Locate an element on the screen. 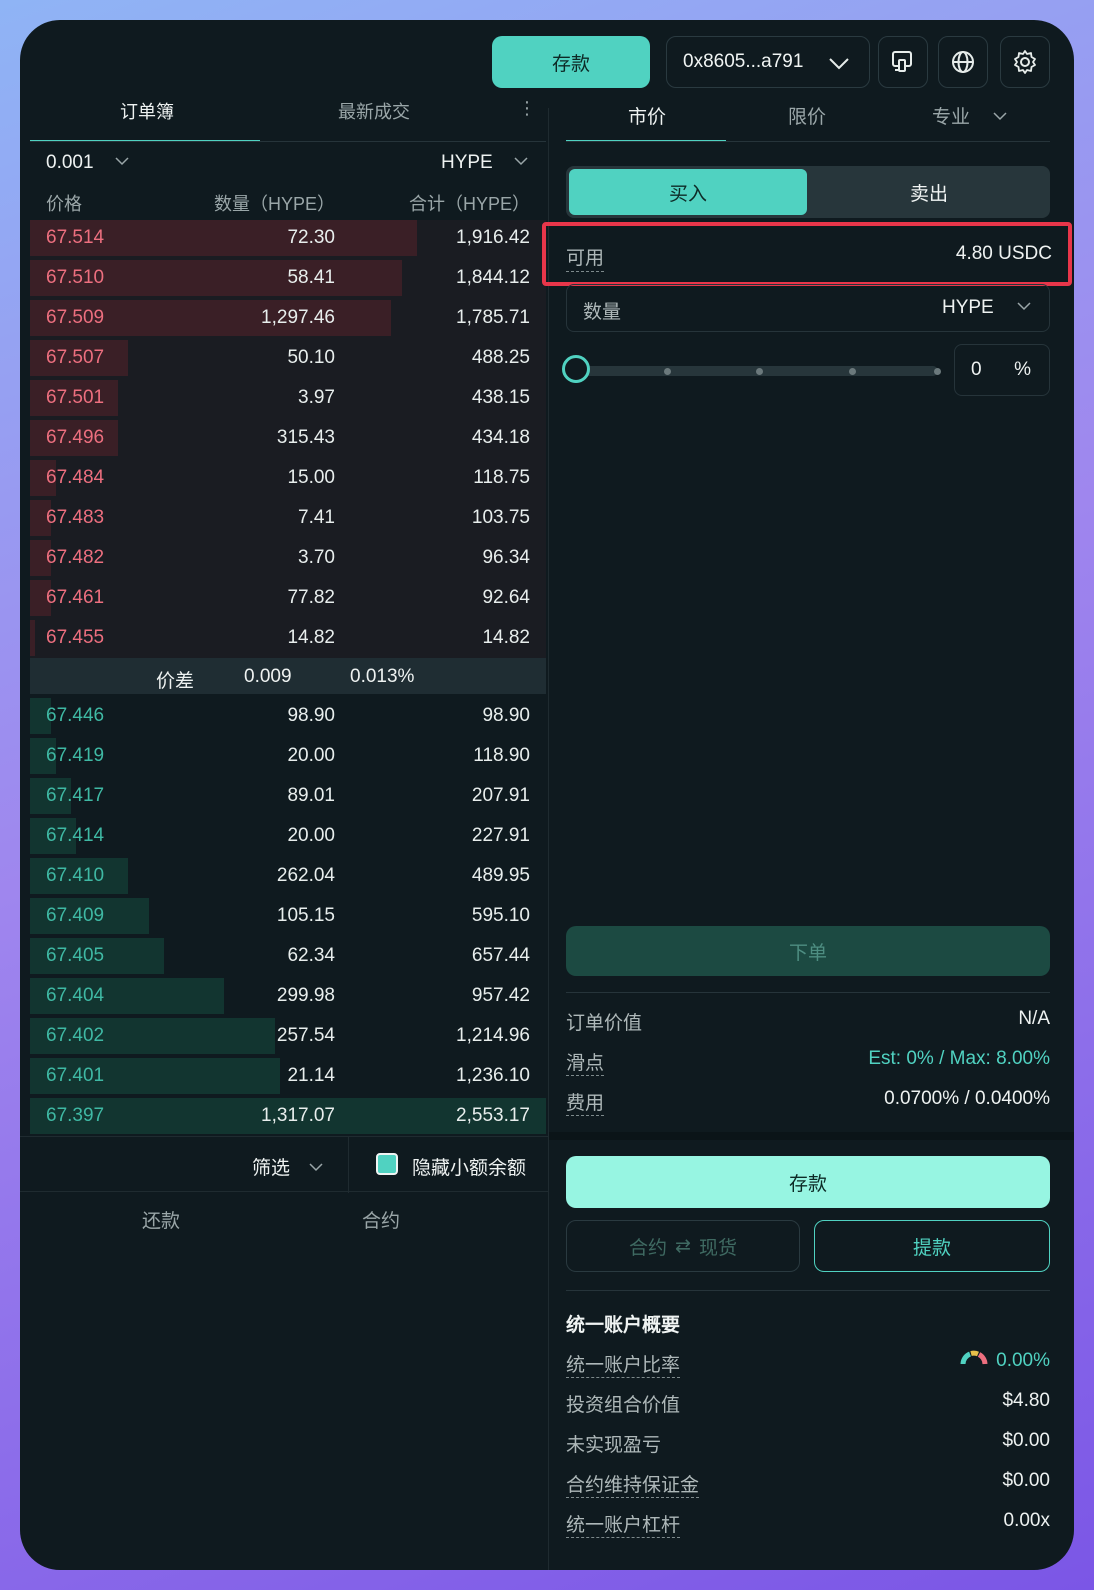  order-value-label: 订单价值 is located at coordinates (604, 1023).